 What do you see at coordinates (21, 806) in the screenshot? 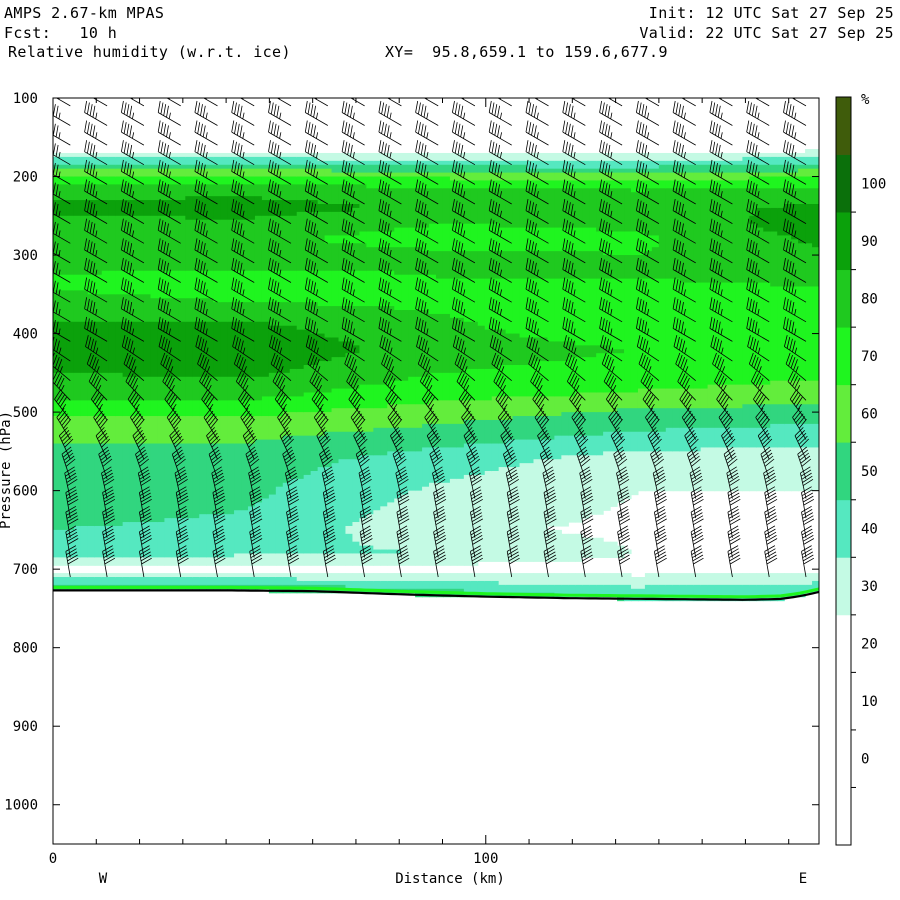
I see `y-tick-label: 1000` at bounding box center [21, 806].